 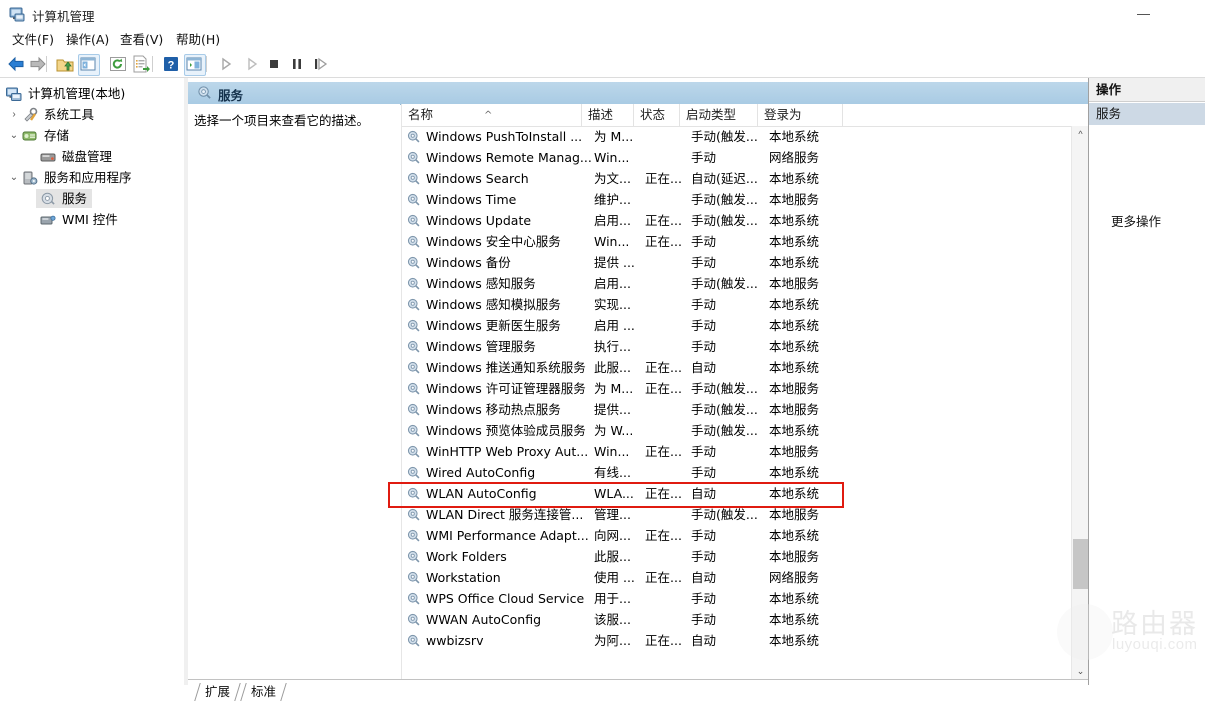 I want to click on table-row: wwbizsrv 为阿... 正在... 自动 本地系统, so click(x=737, y=640).